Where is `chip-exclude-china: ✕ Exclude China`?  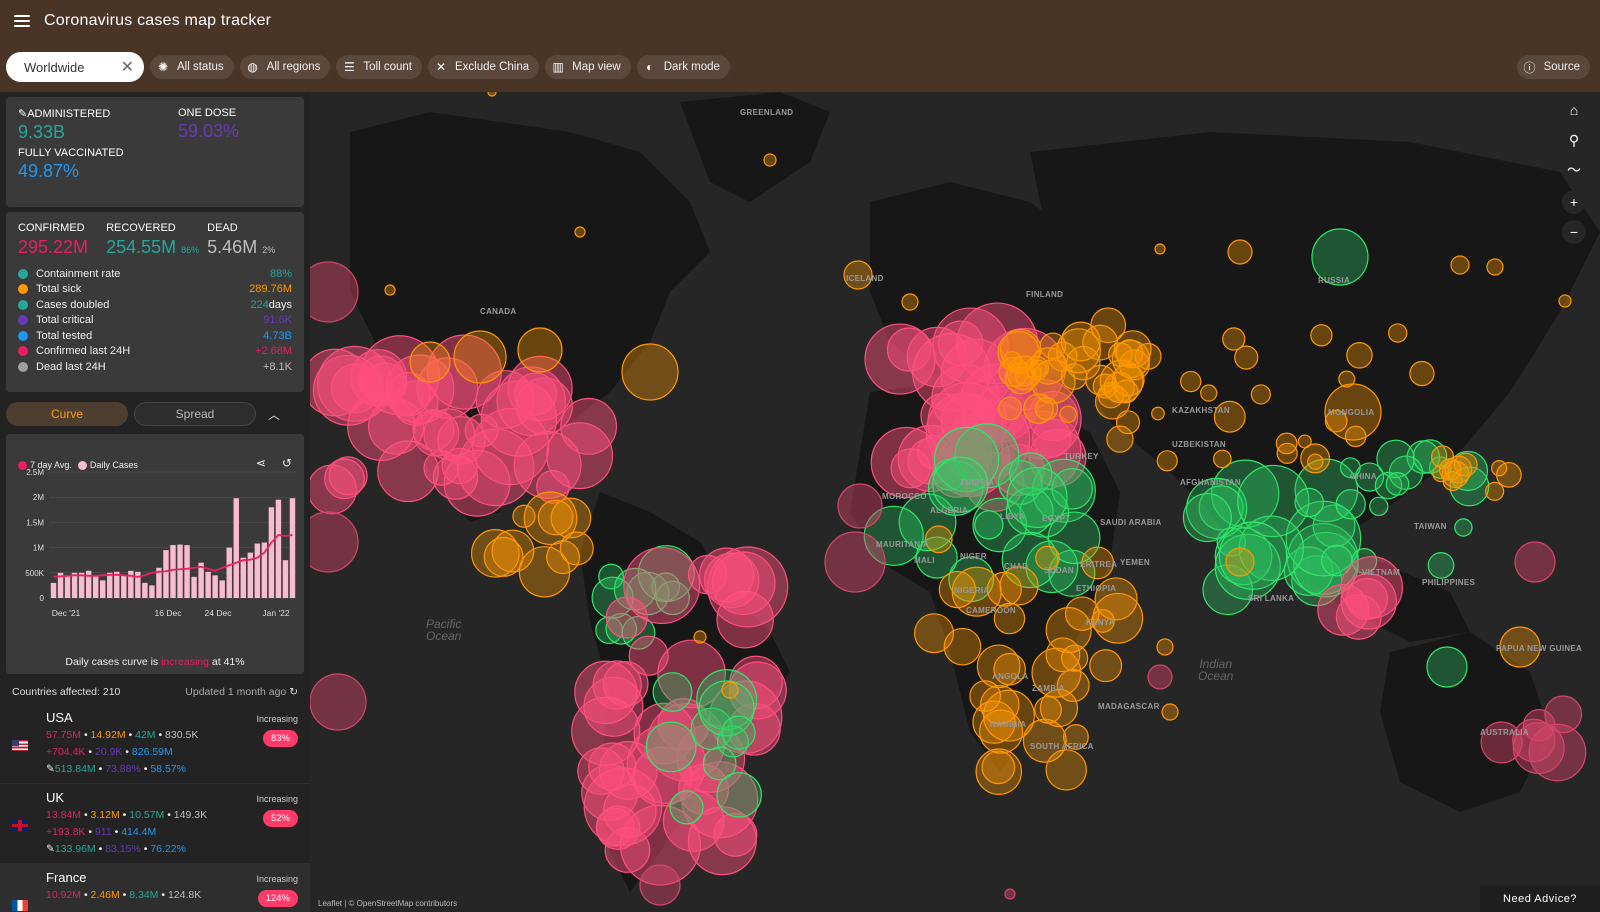 chip-exclude-china: ✕ Exclude China is located at coordinates (483, 67).